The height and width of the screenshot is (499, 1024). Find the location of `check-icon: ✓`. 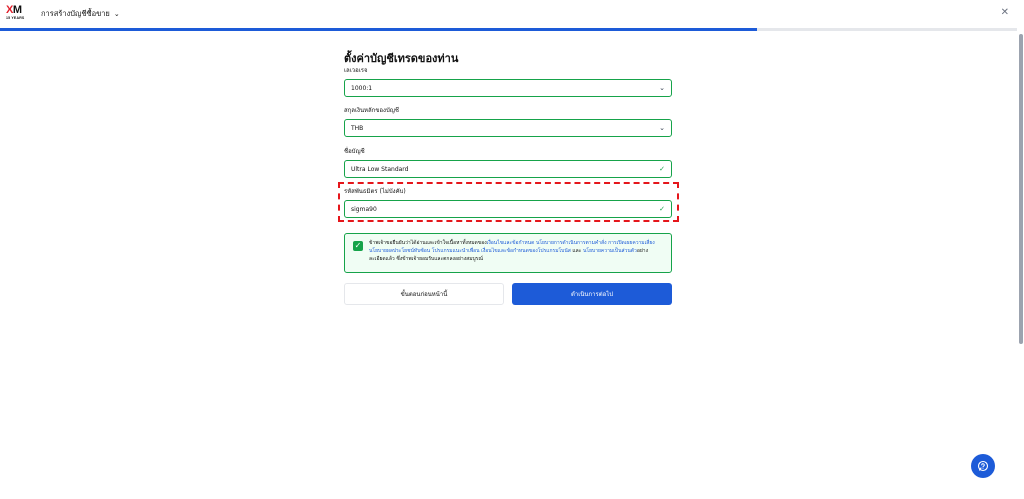

check-icon: ✓ is located at coordinates (662, 169).